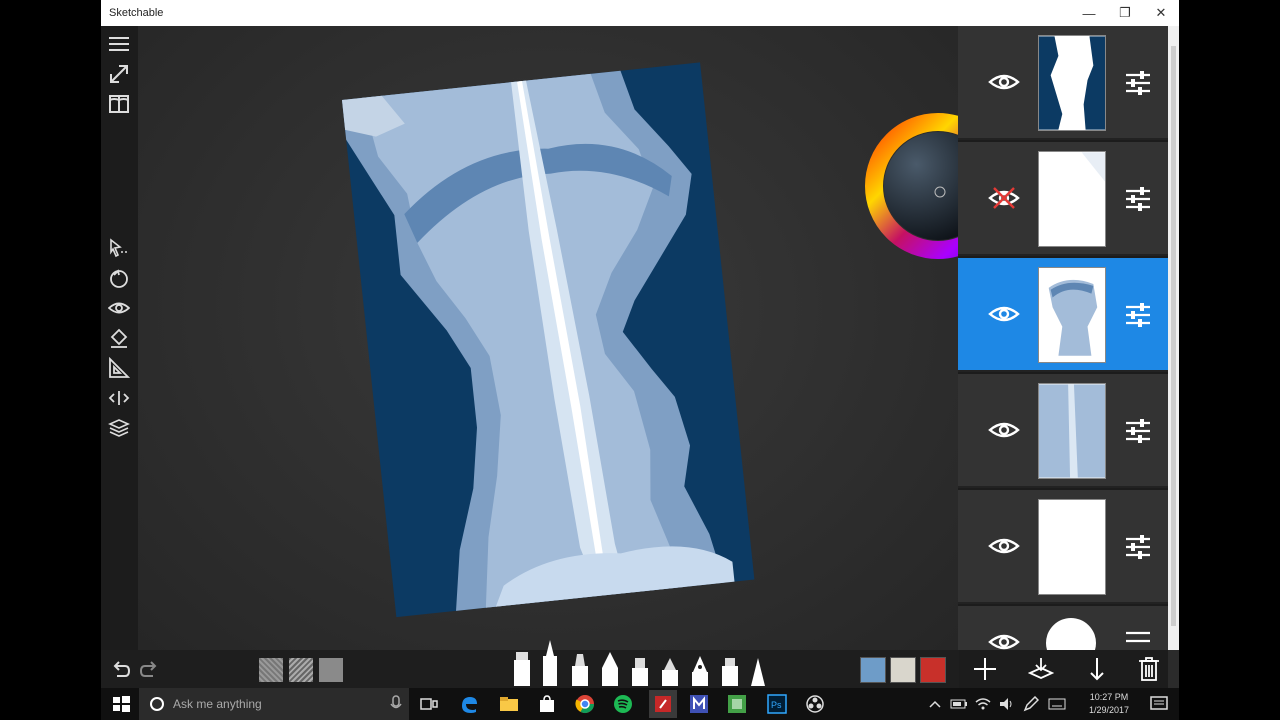 This screenshot has width=1280, height=720. What do you see at coordinates (119, 278) in the screenshot?
I see `transform-icon` at bounding box center [119, 278].